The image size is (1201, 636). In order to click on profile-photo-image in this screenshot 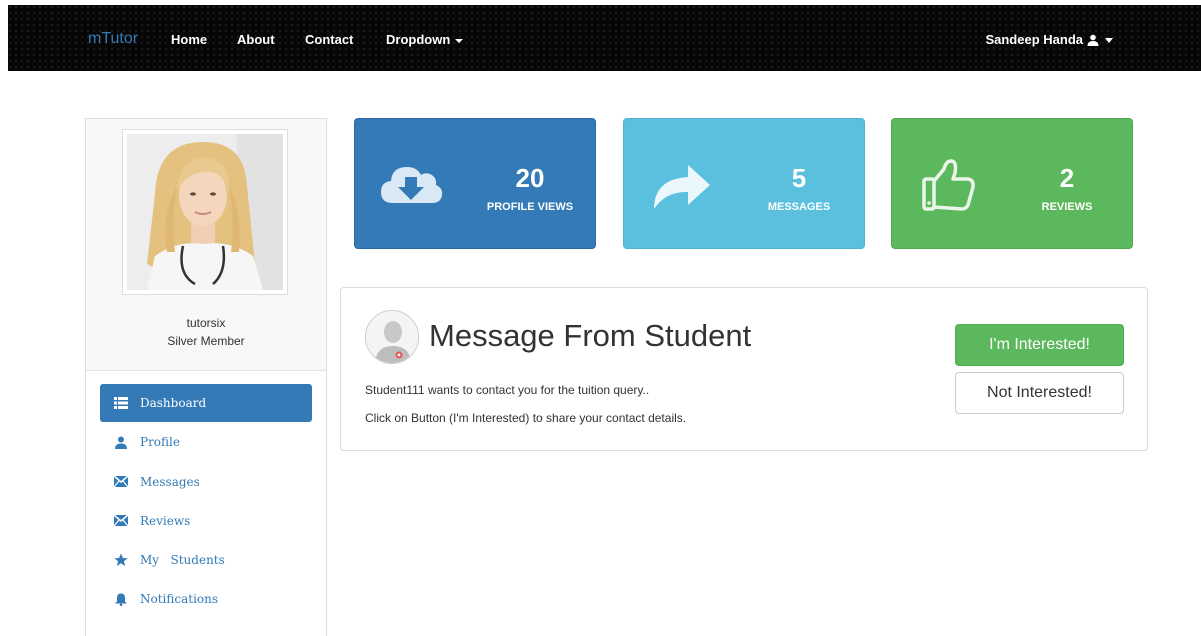, I will do `click(205, 212)`.